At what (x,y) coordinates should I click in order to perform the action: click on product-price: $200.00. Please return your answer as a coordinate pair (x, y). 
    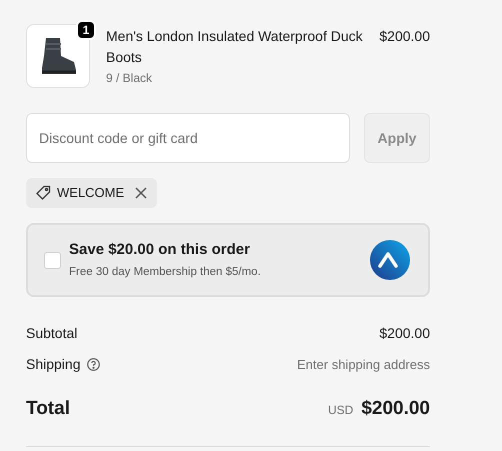
    Looking at the image, I should click on (404, 36).